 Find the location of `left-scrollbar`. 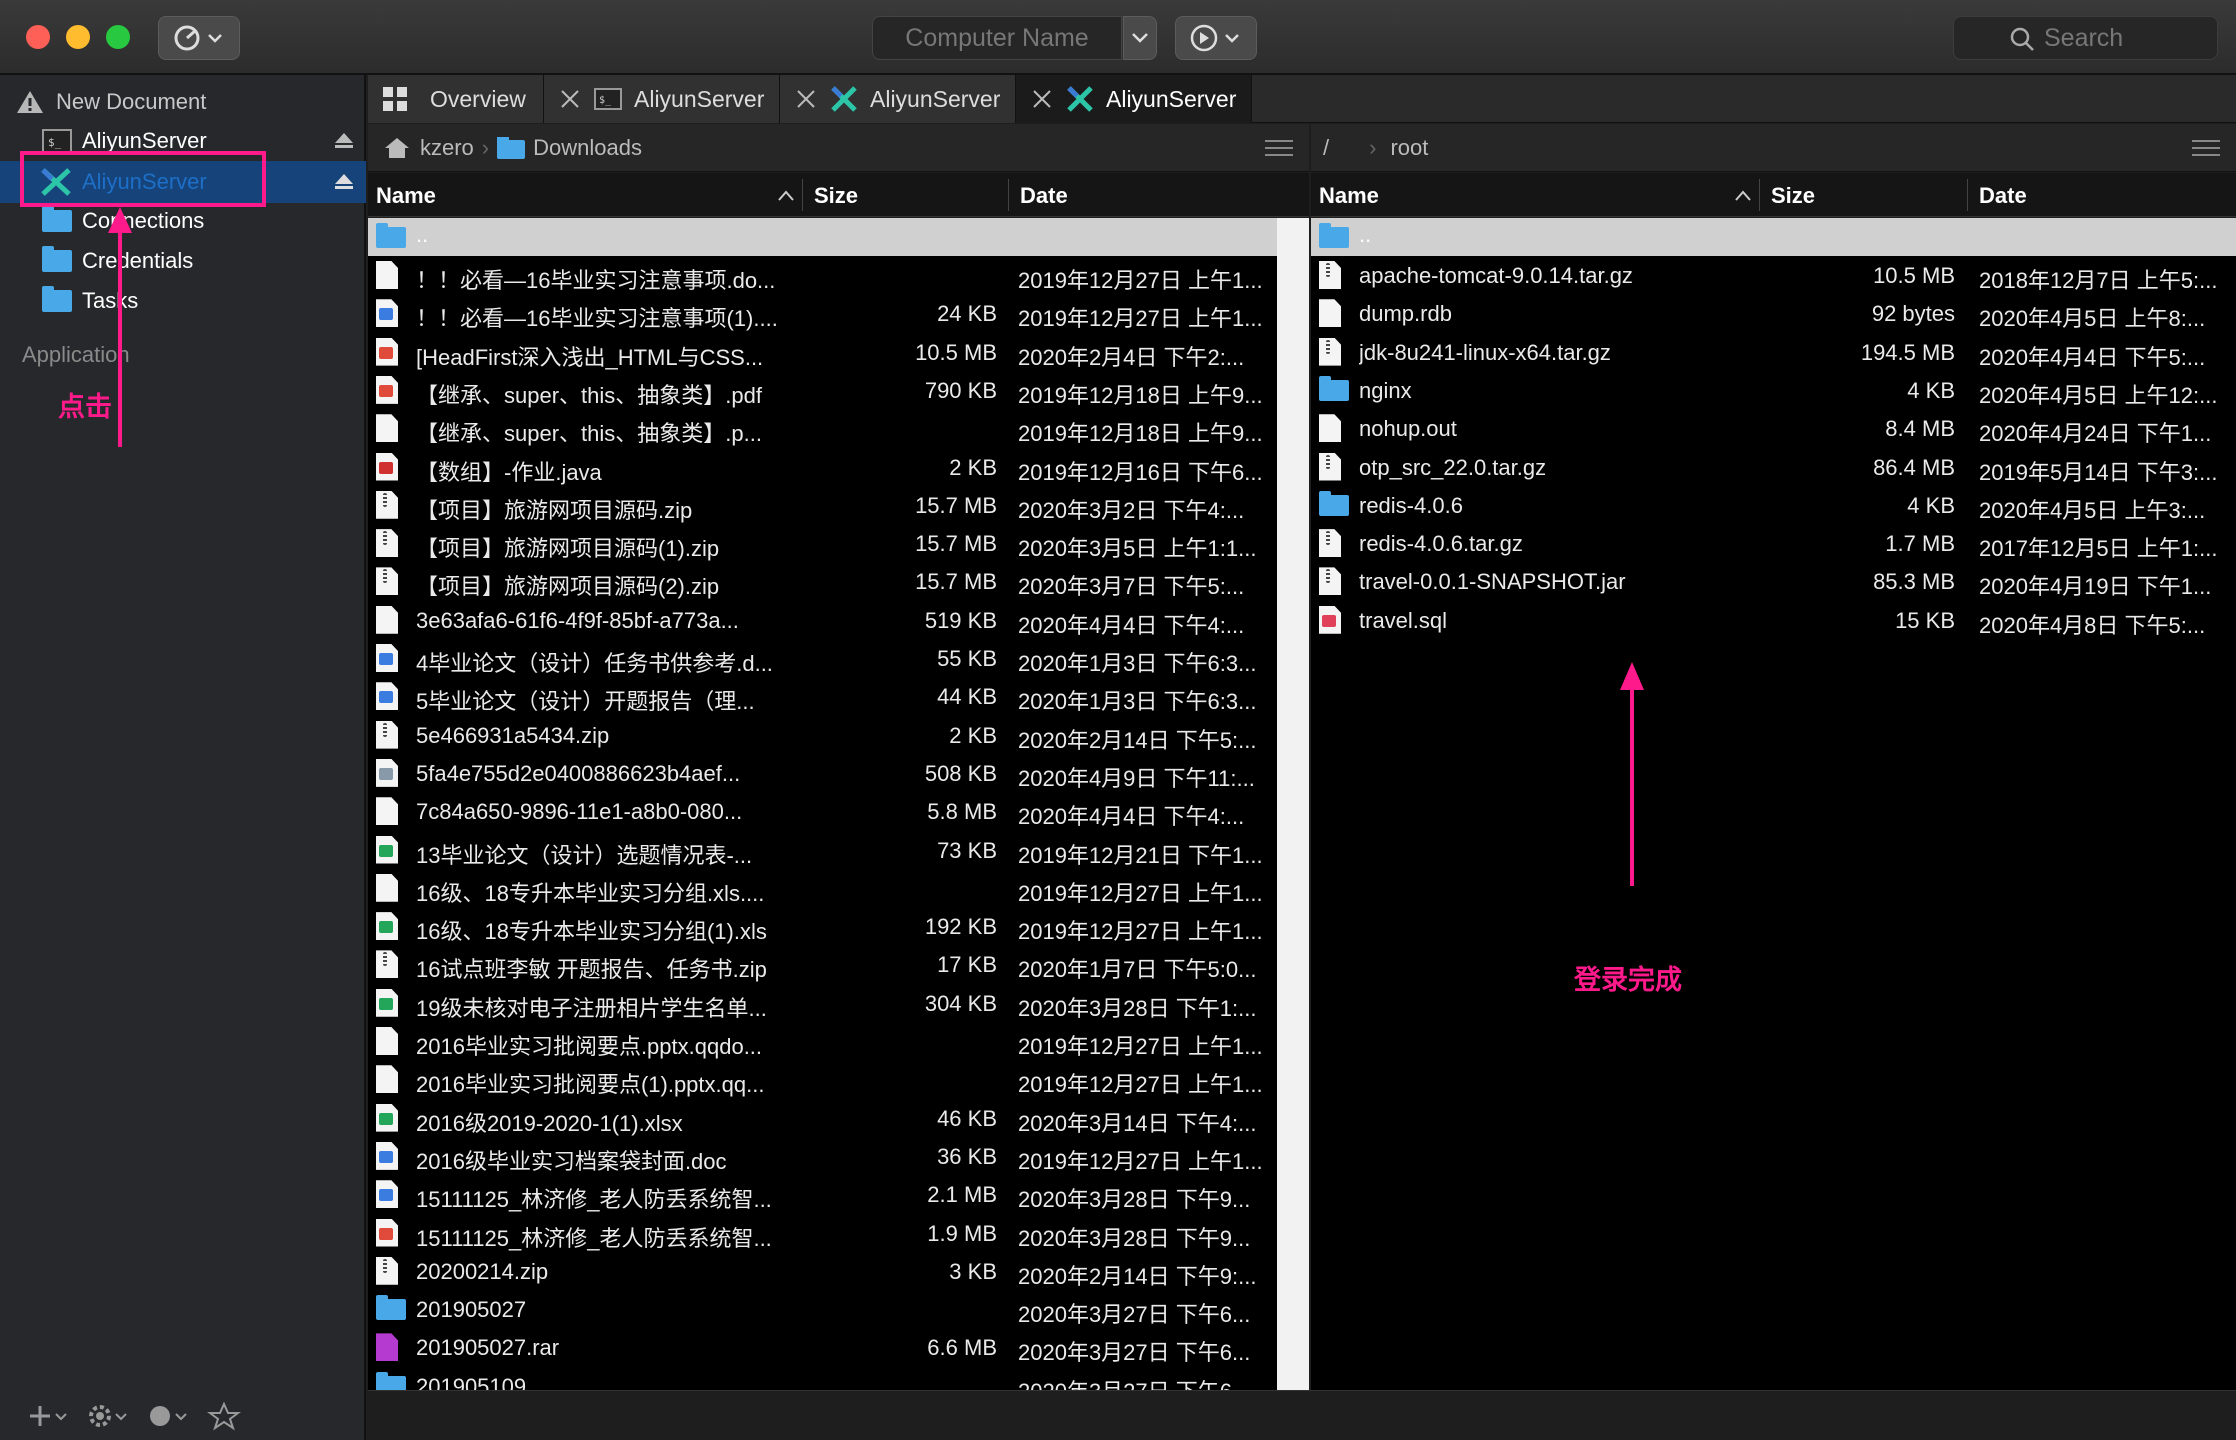

left-scrollbar is located at coordinates (1293, 804).